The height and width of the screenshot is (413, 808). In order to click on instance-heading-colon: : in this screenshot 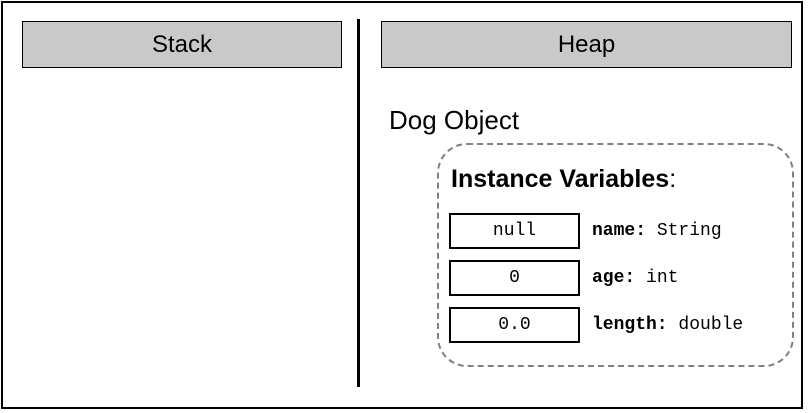, I will do `click(673, 179)`.